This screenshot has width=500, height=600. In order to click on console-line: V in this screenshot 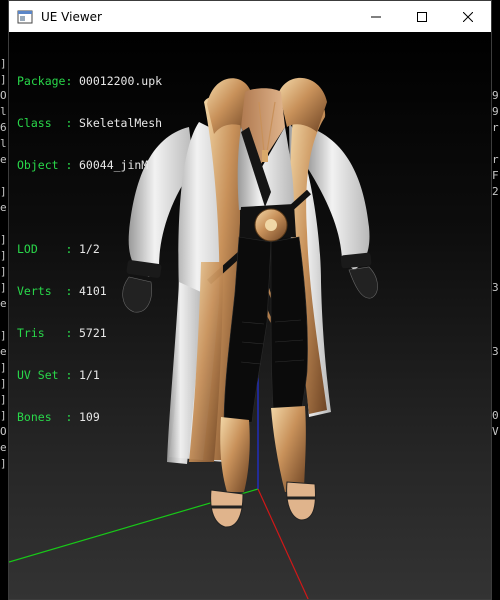, I will do `click(495, 431)`.